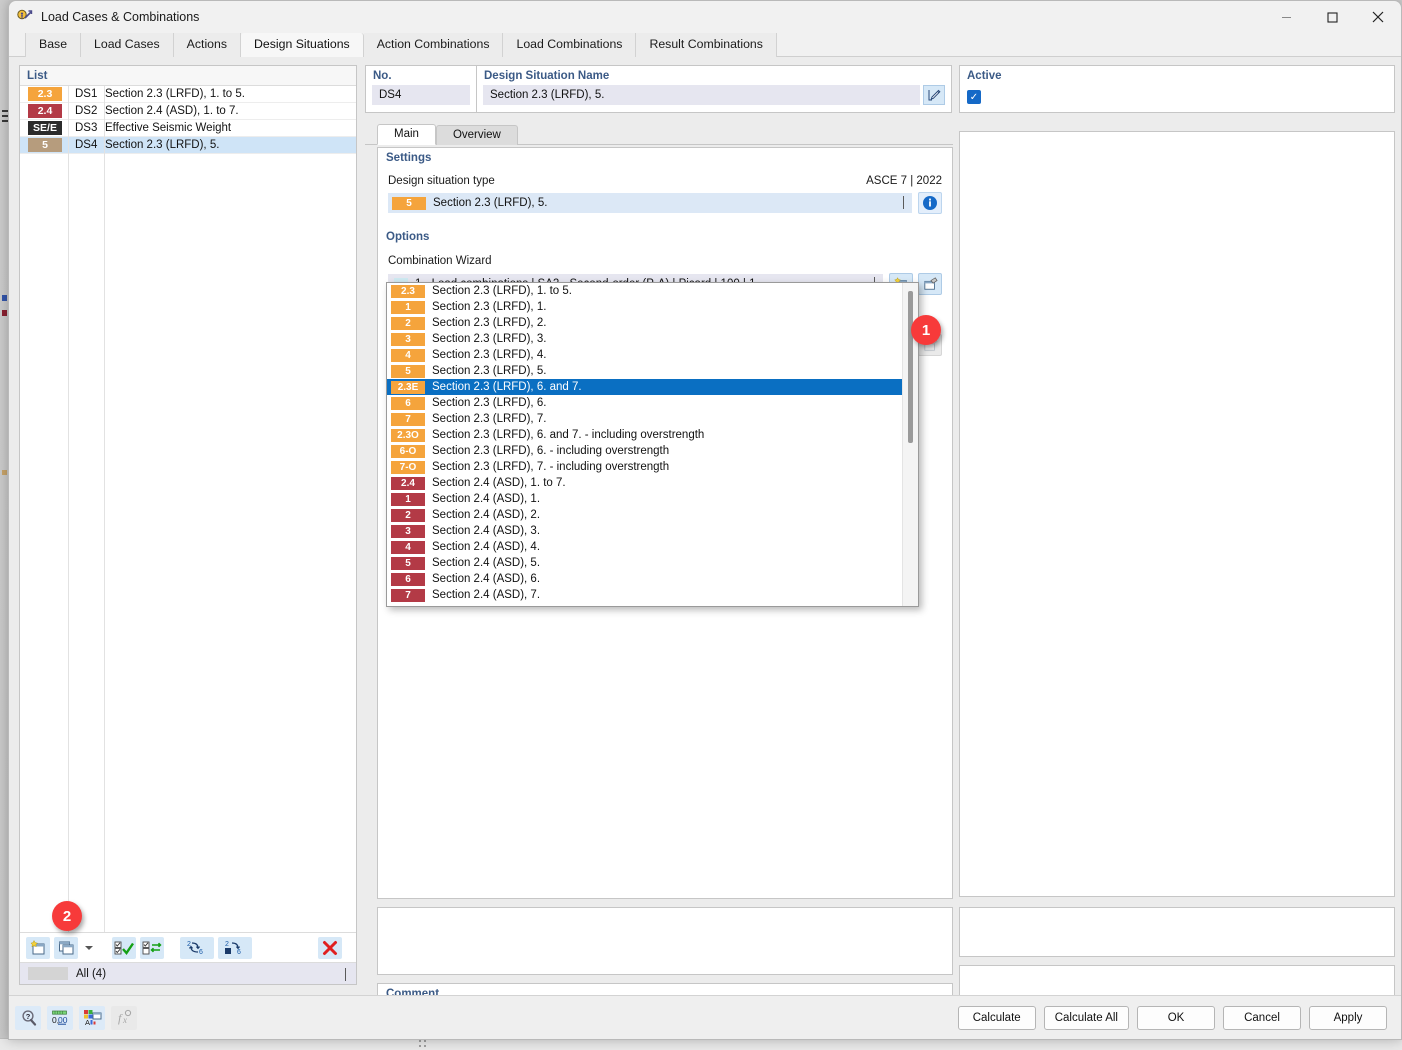 This screenshot has height=1050, width=1402. Describe the element at coordinates (124, 947) in the screenshot. I see `select-all-button` at that location.